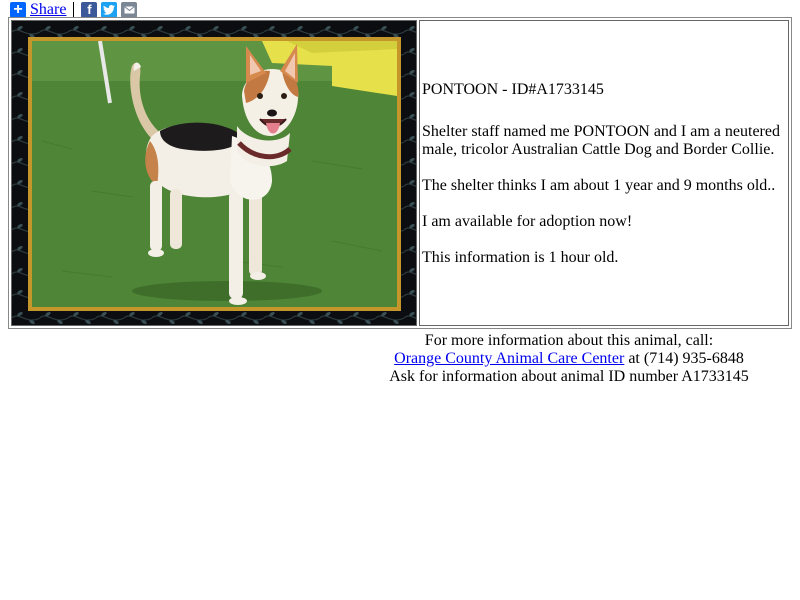  Describe the element at coordinates (18, 9) in the screenshot. I see `plus-icon: +` at that location.